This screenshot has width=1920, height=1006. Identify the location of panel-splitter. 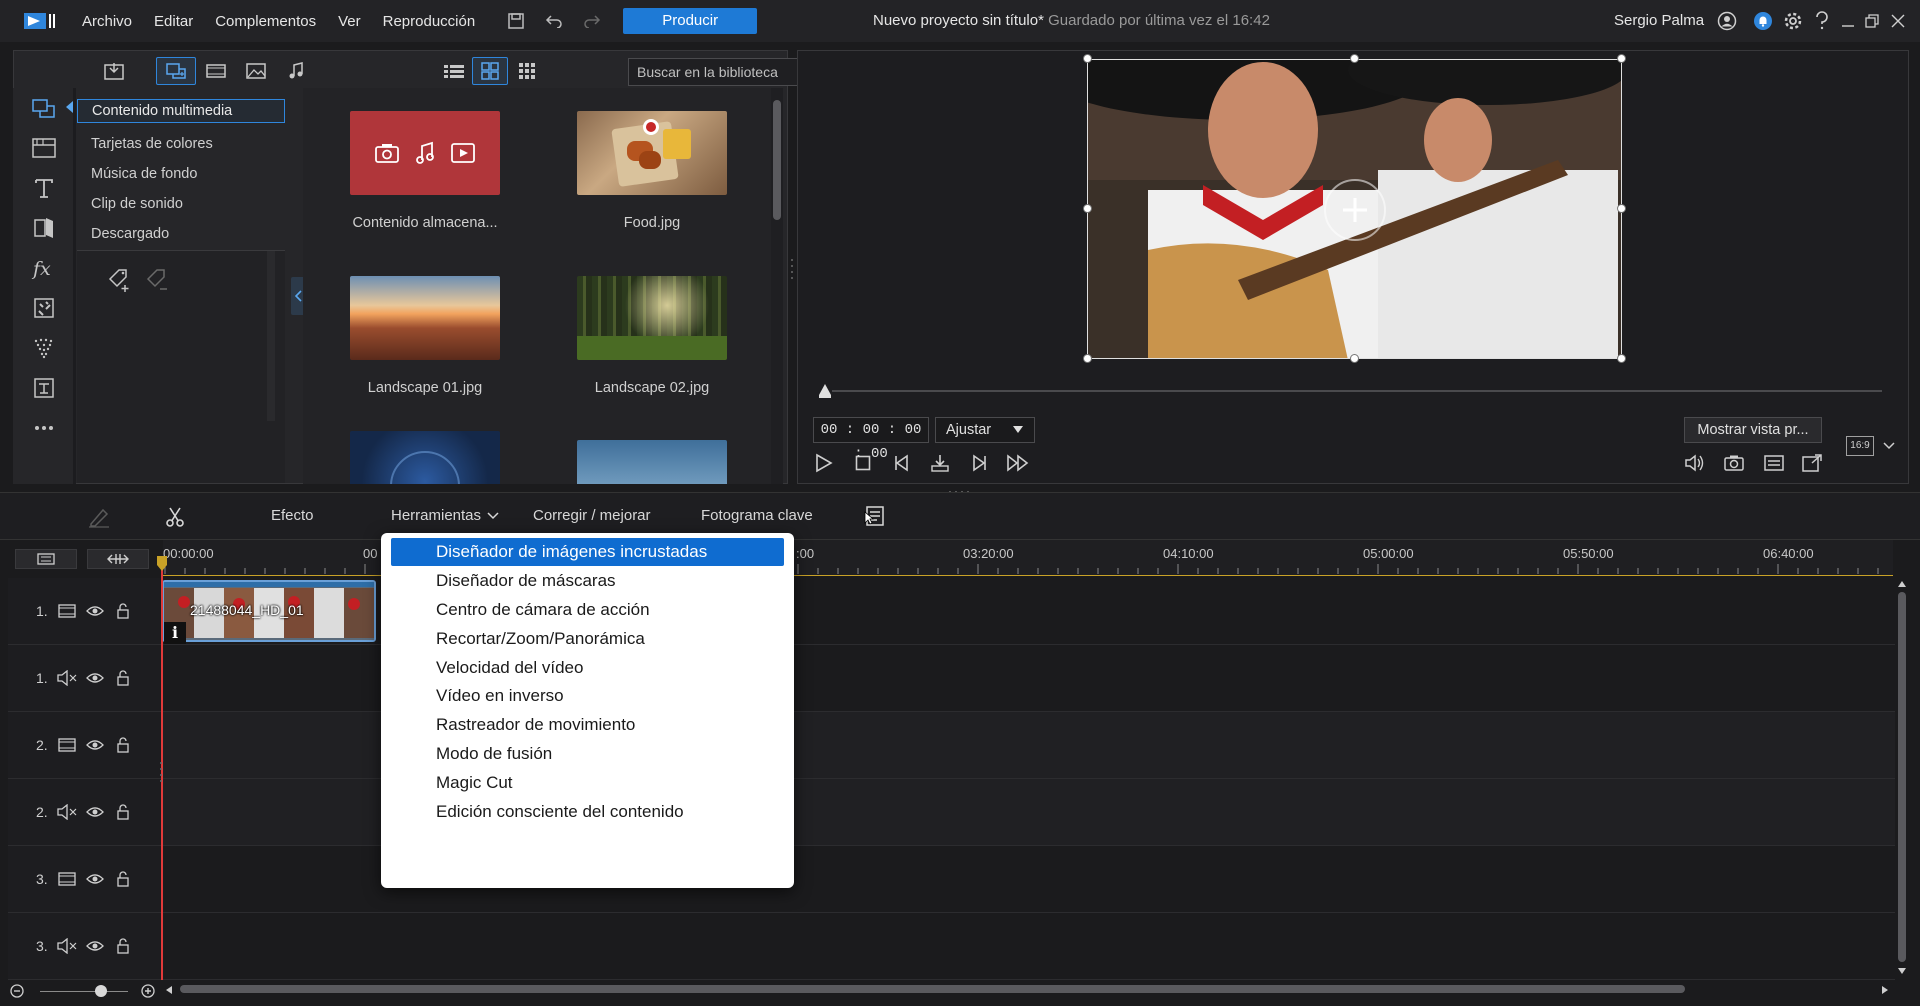
(792, 271).